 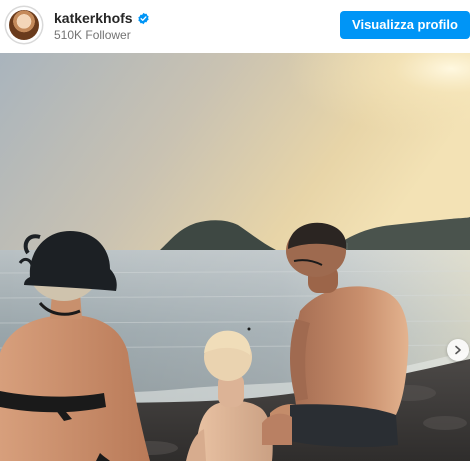 I want to click on view-profile-button: Visualizza profilo, so click(x=405, y=25).